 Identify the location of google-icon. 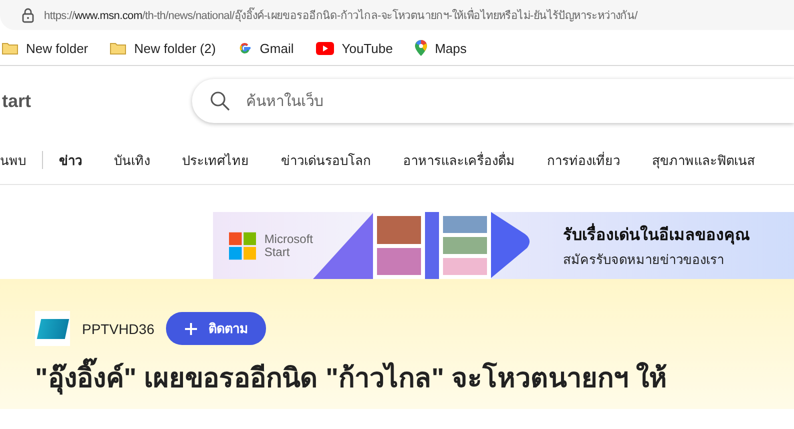
(245, 48).